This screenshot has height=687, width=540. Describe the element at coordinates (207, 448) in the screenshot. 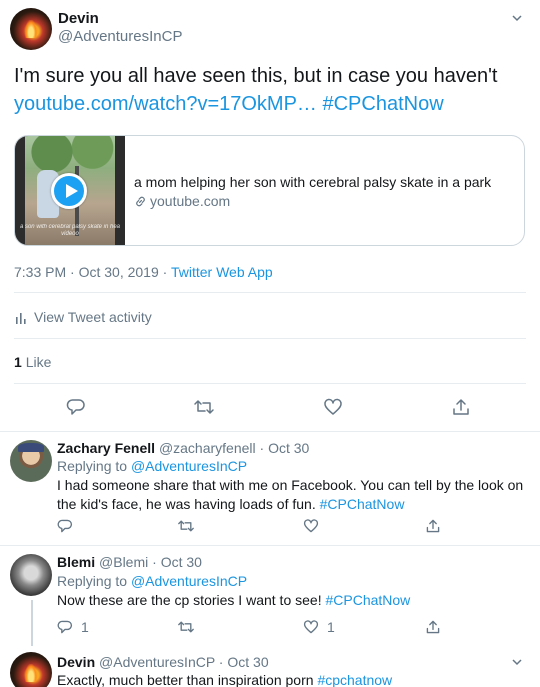

I see `author-handle: @zacharyfenell` at that location.